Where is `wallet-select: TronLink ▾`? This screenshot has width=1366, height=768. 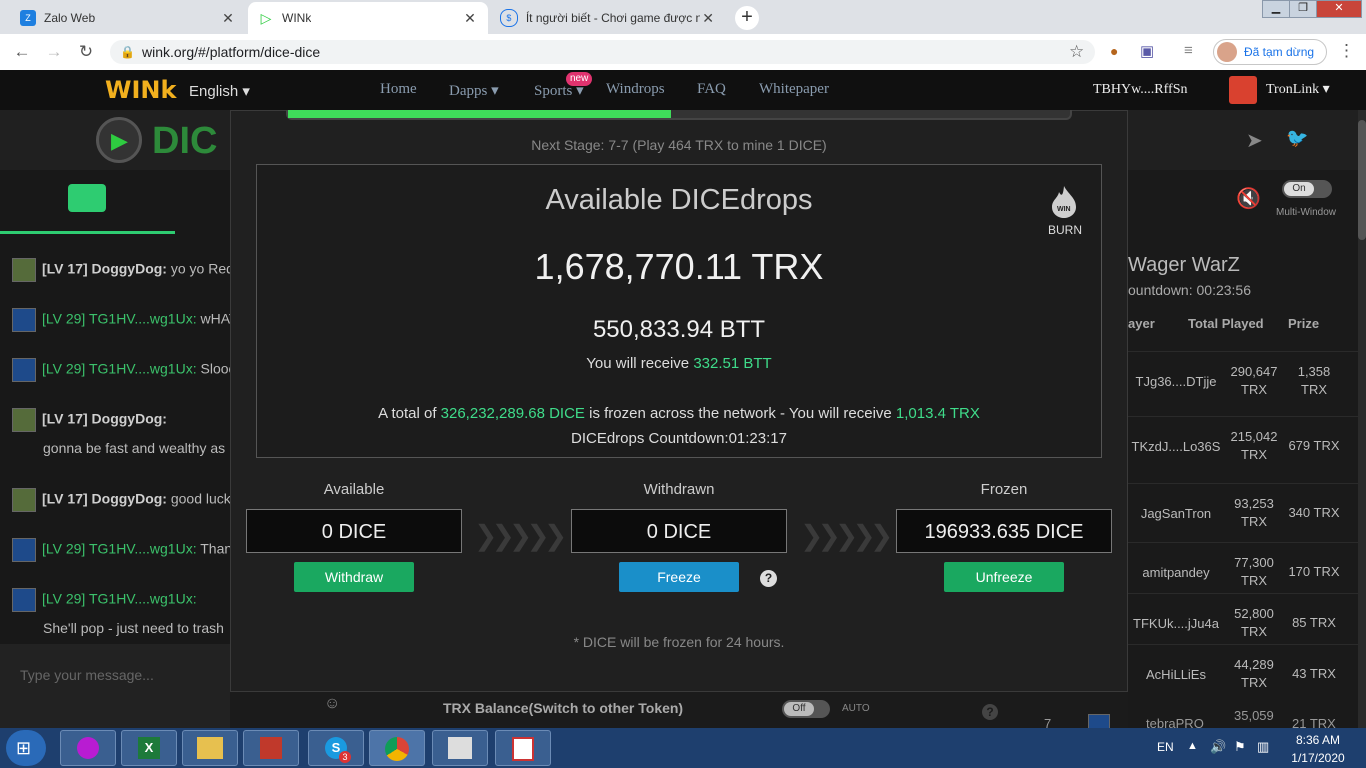 wallet-select: TronLink ▾ is located at coordinates (1298, 89).